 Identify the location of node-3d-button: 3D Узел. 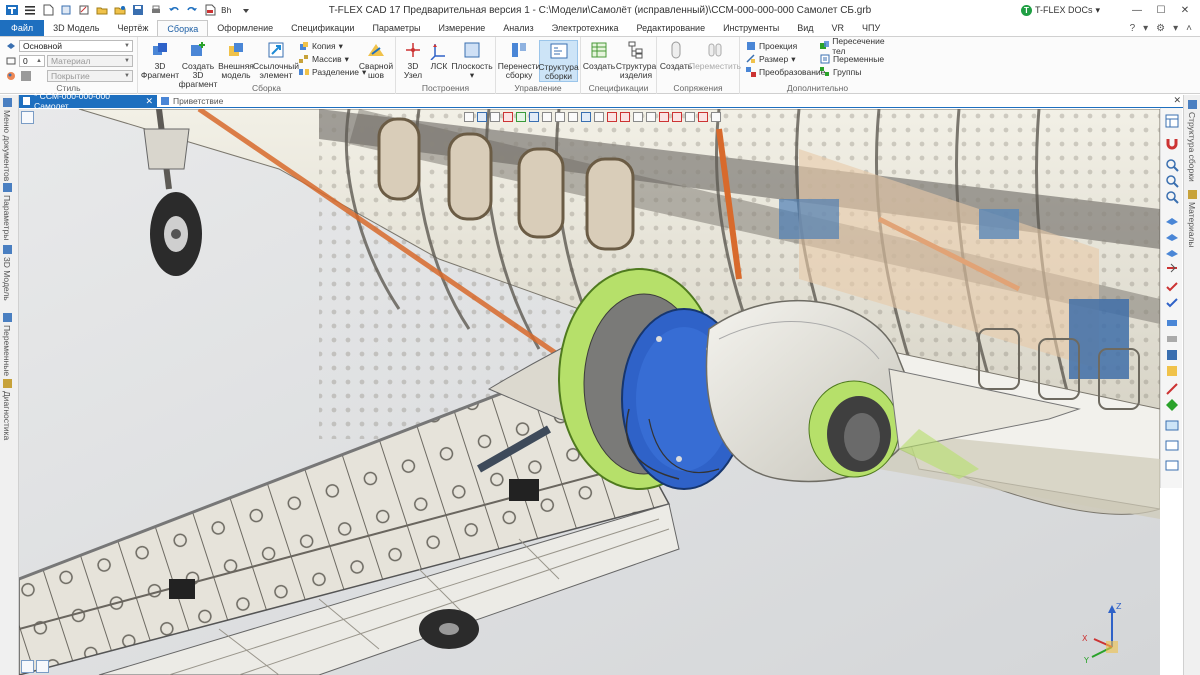
(413, 60).